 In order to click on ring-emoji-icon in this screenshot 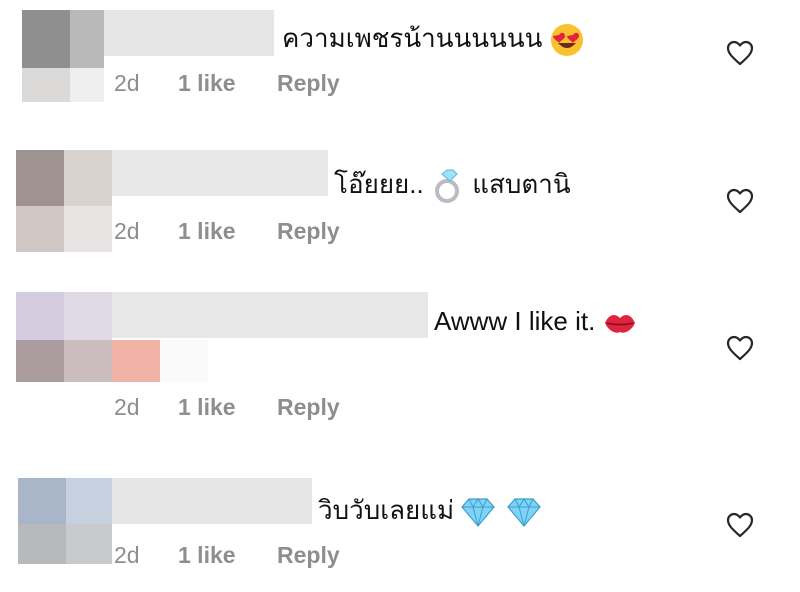, I will do `click(446, 186)`.